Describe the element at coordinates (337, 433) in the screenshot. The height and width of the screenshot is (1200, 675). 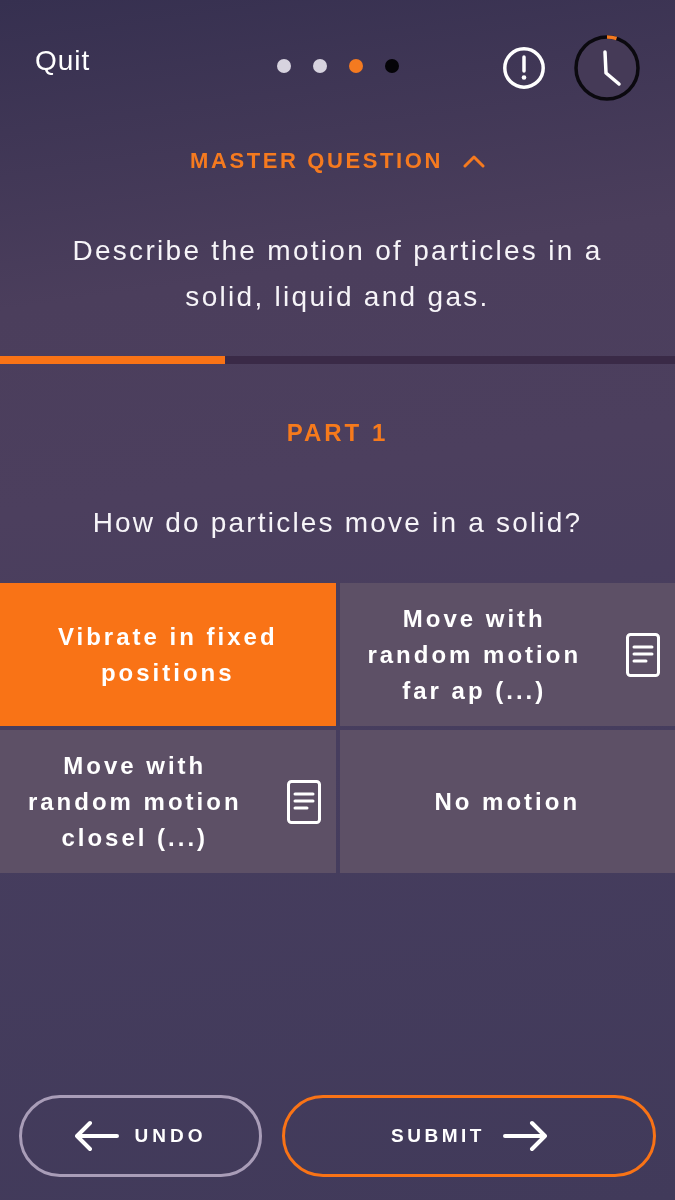
I see `part-label: PART 1` at that location.